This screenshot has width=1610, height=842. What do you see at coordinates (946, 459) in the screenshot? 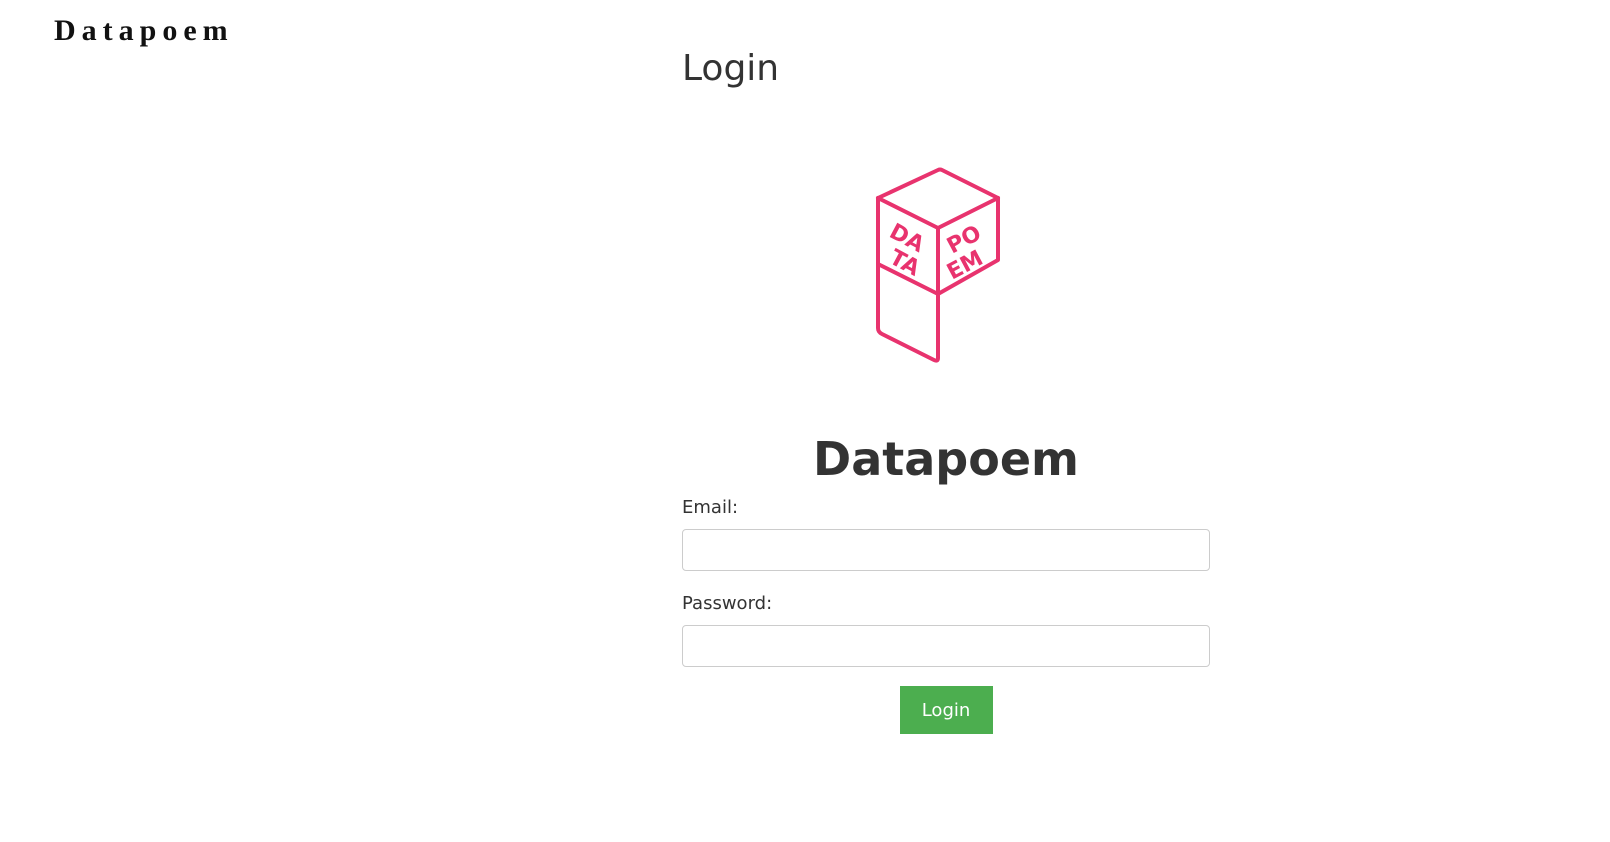
I see `app-name-heading: Datapoem` at bounding box center [946, 459].